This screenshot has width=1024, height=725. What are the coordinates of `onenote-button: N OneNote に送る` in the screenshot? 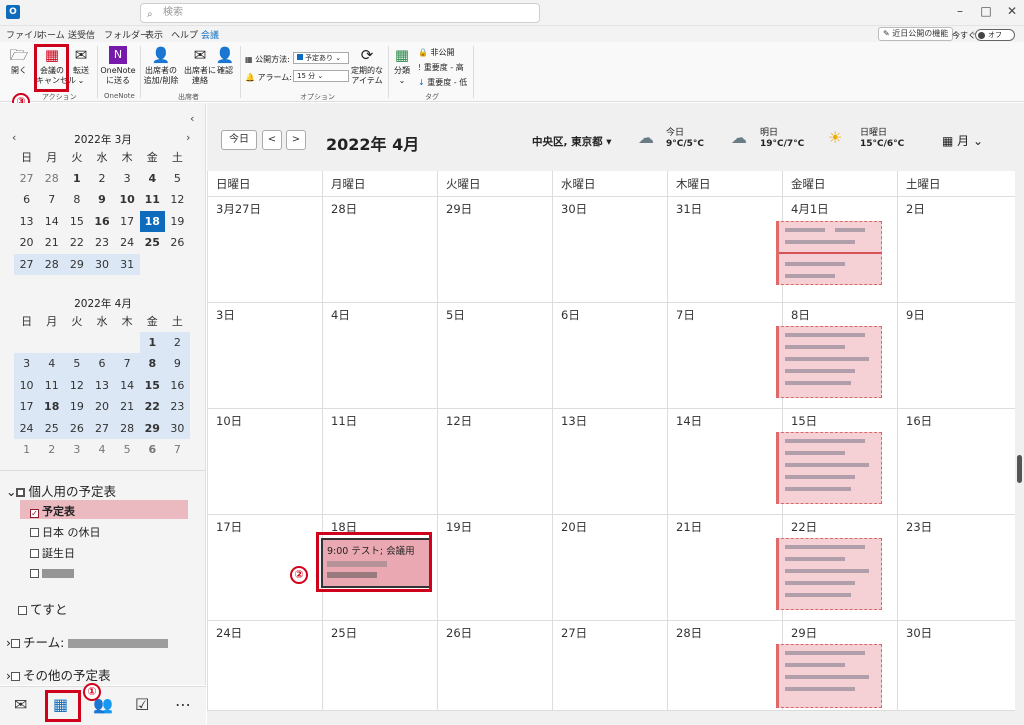 It's located at (118, 66).